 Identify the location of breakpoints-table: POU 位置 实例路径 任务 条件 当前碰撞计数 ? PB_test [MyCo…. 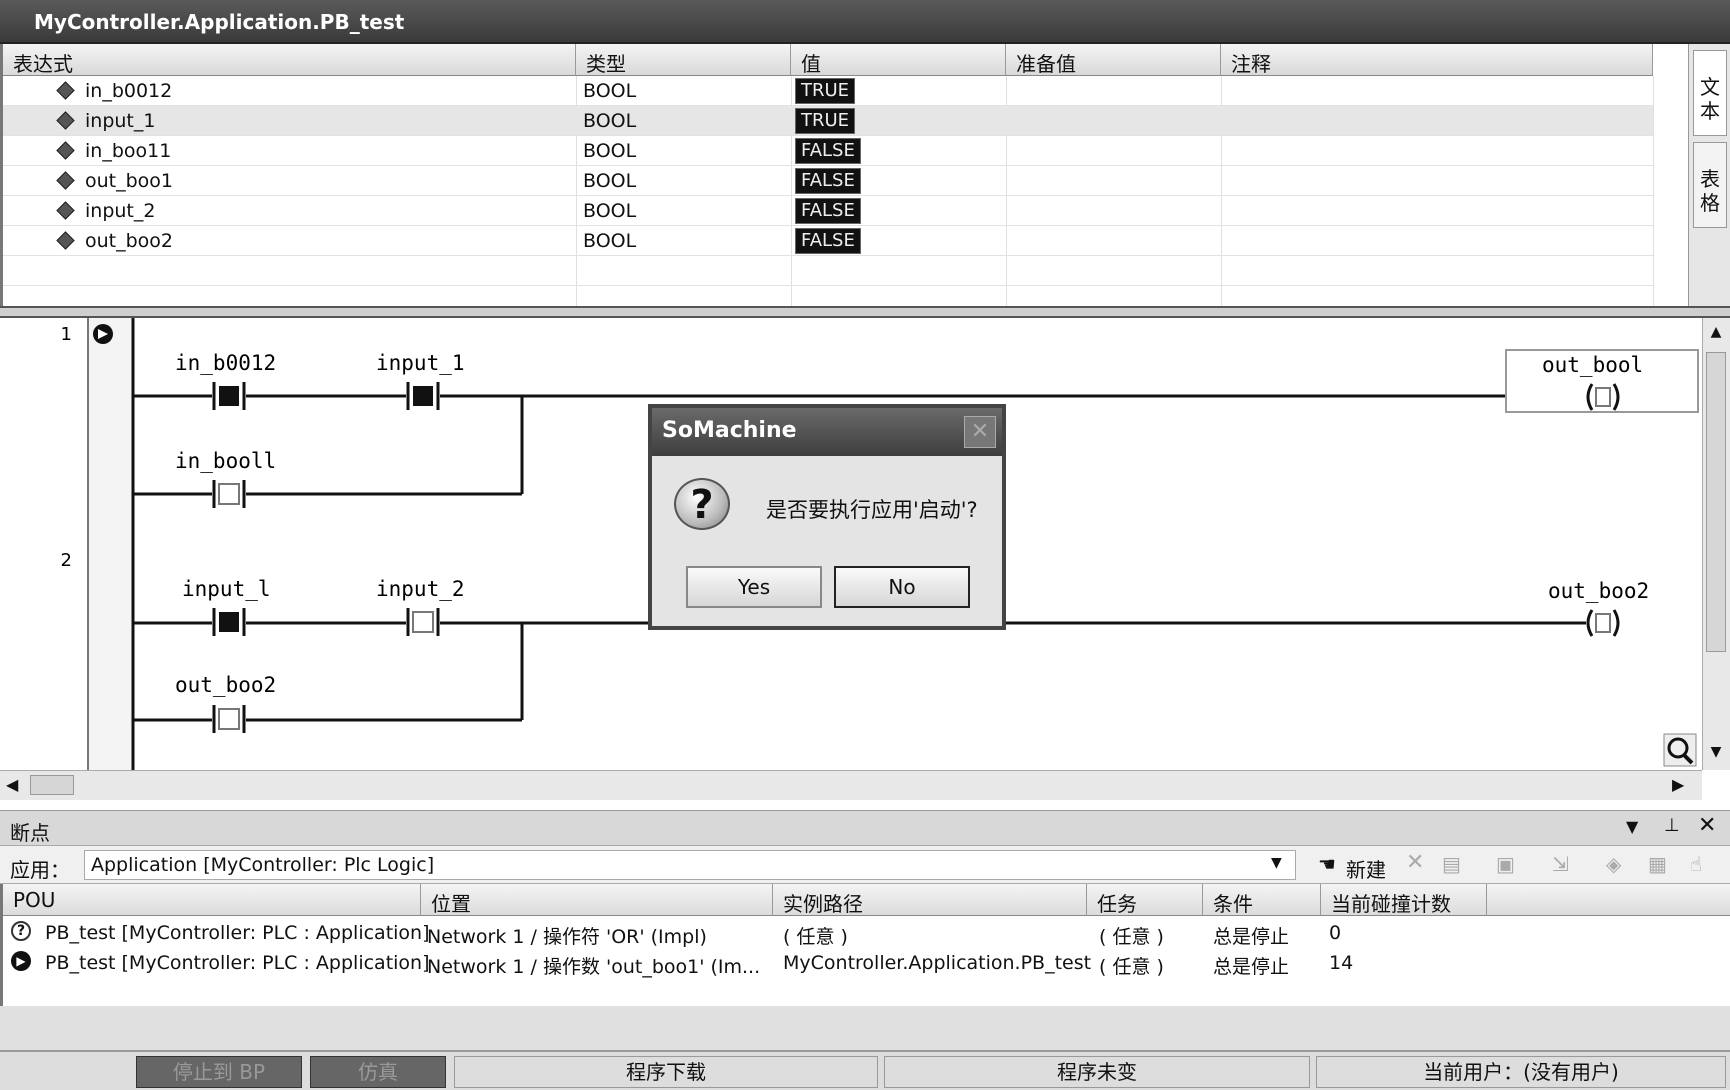
(865, 945).